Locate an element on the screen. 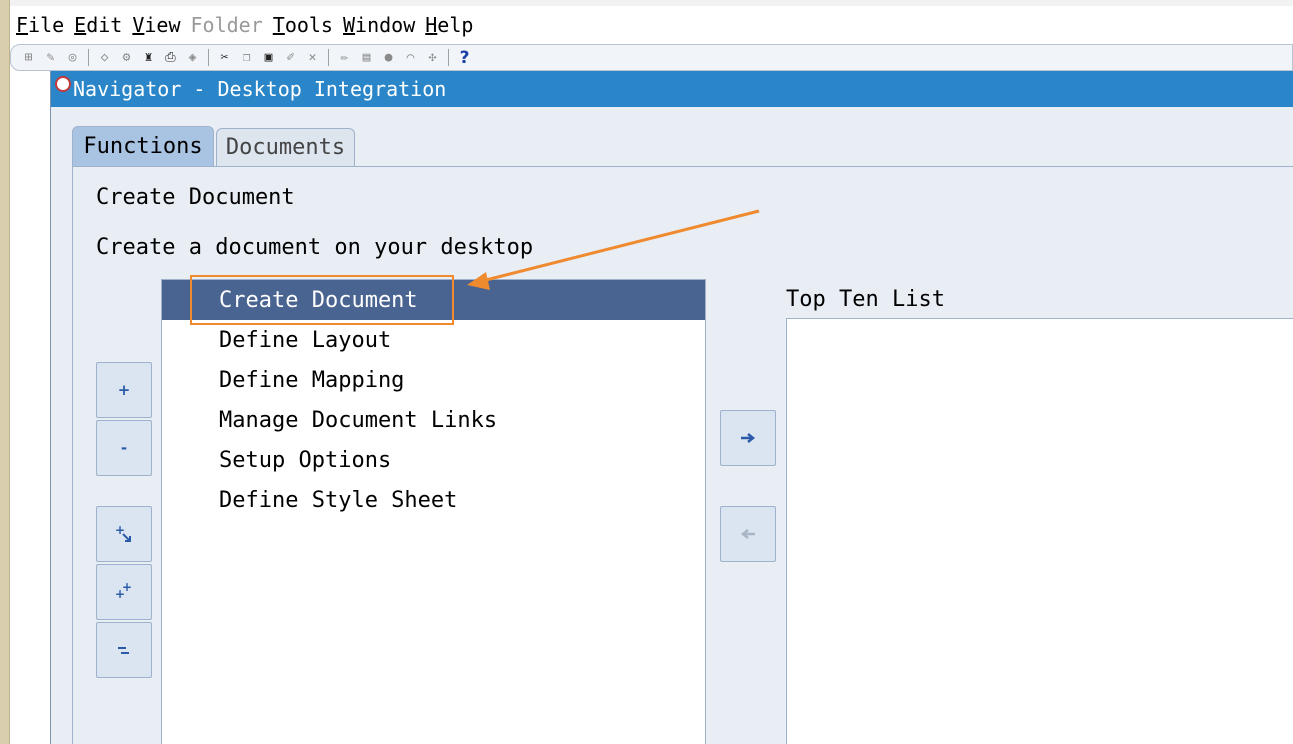  remove-from-top-ten-button is located at coordinates (748, 534).